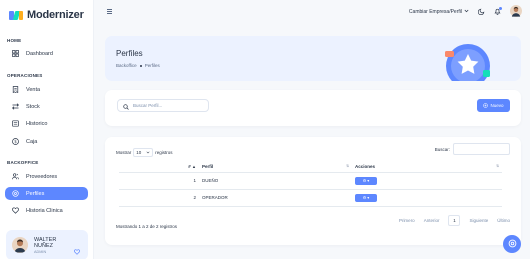 The image size is (530, 259). Describe the element at coordinates (478, 220) in the screenshot. I see `pagination-next: Siguiente` at that location.